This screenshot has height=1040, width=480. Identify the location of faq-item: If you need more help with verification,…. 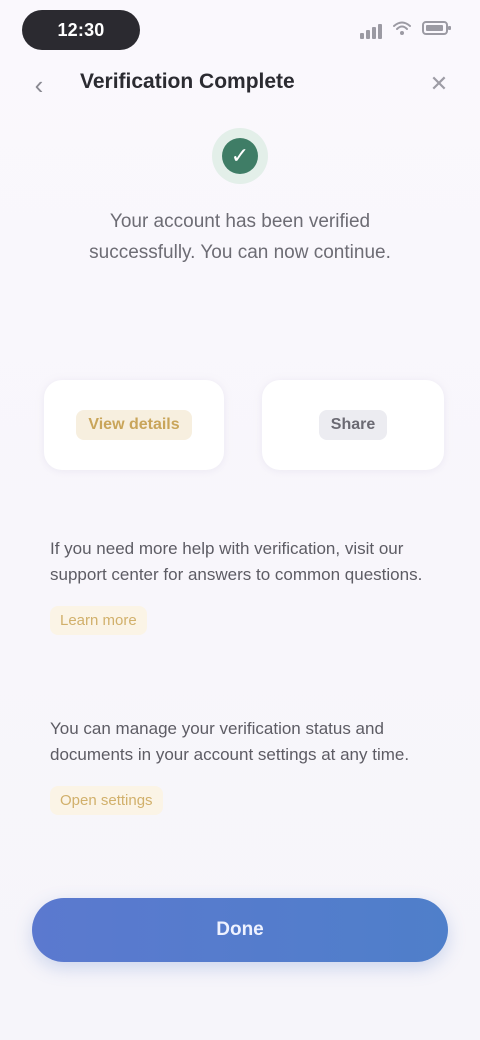
(241, 585).